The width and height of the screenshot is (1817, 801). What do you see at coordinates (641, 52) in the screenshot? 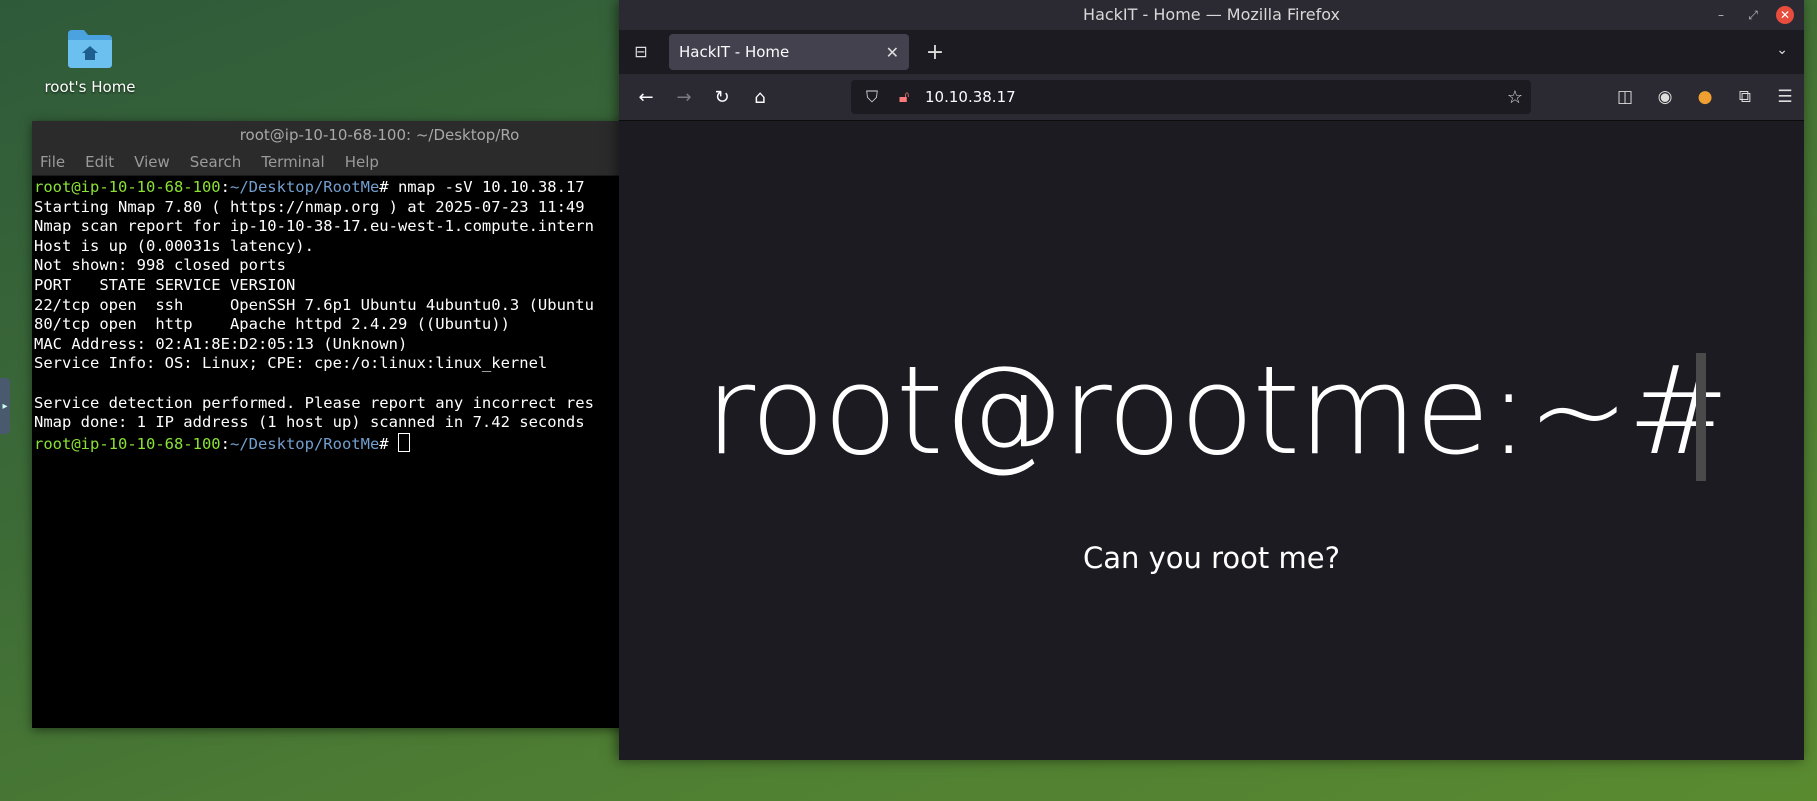
I see `firefox-view-icon: ⊟` at bounding box center [641, 52].